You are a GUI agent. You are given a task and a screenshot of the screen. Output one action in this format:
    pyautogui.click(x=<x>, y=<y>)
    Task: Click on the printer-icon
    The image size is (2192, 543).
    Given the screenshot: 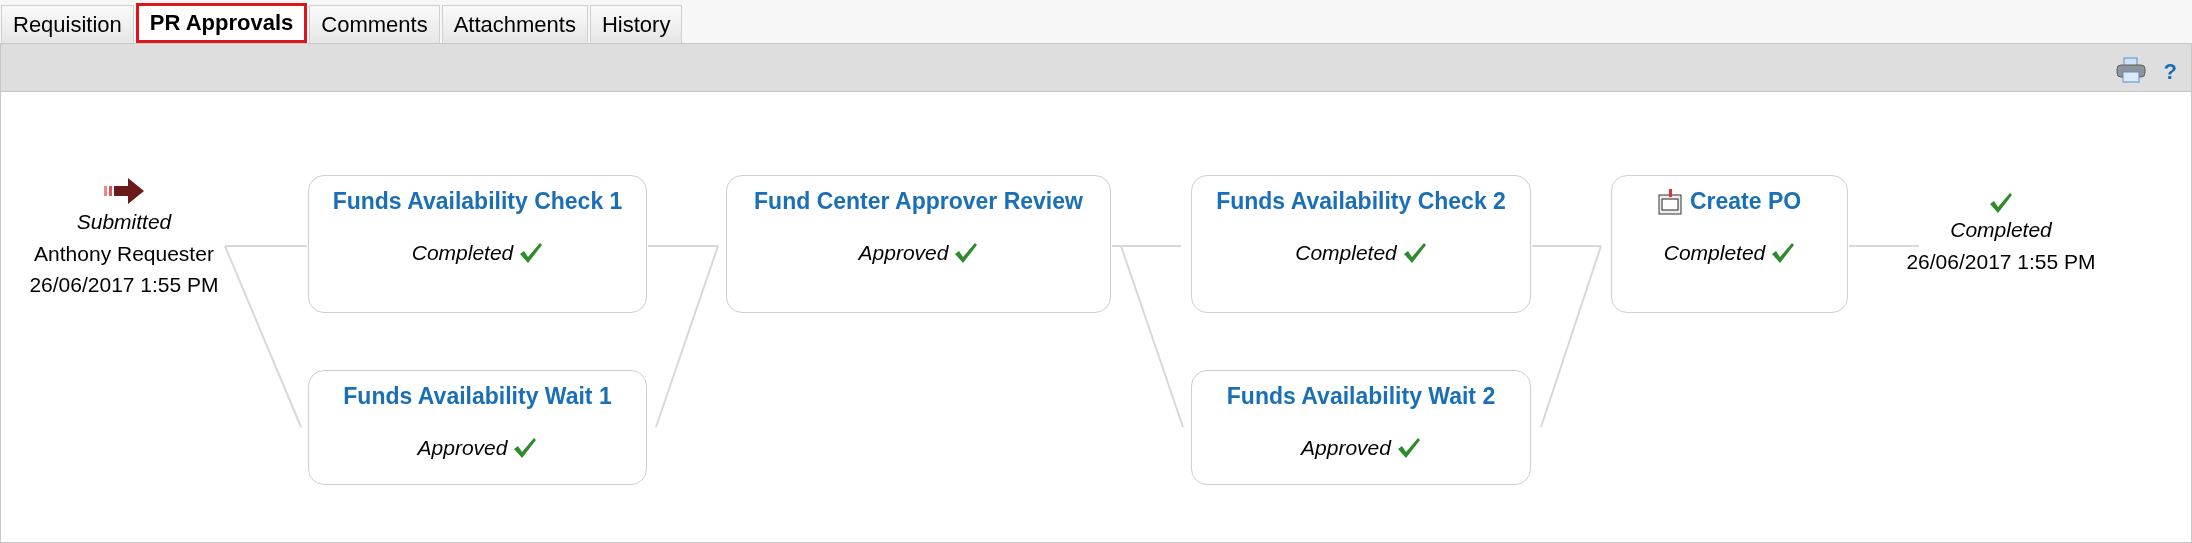 What is the action you would take?
    pyautogui.click(x=2130, y=70)
    